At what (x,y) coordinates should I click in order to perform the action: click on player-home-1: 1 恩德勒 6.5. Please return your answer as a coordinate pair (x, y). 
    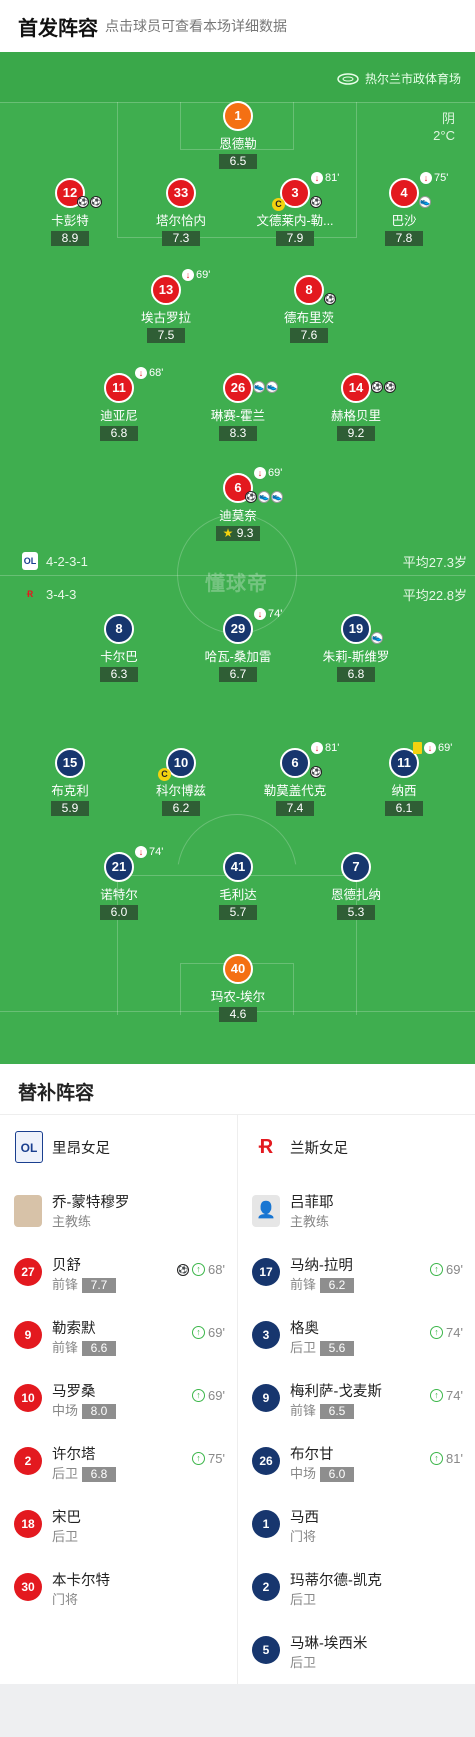
    Looking at the image, I should click on (238, 135).